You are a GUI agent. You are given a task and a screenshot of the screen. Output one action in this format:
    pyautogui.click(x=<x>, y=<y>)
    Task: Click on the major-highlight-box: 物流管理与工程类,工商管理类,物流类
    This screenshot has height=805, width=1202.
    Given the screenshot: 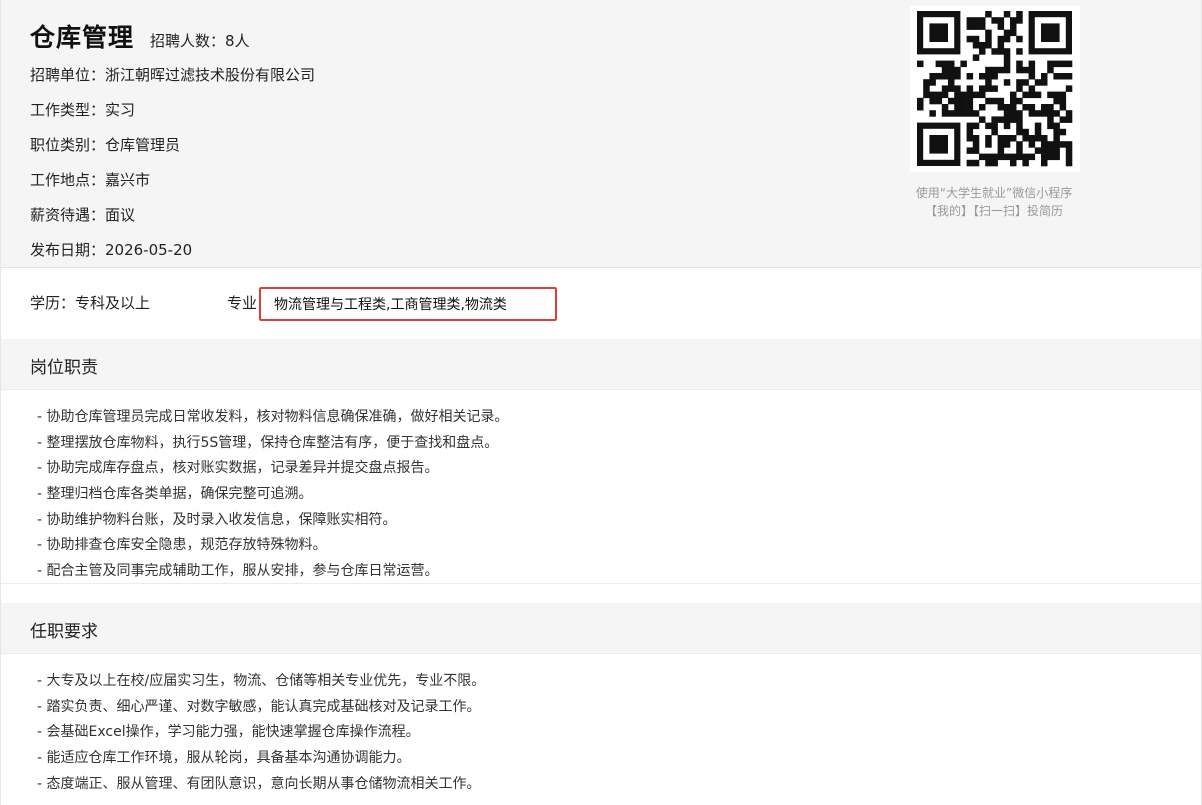 What is the action you would take?
    pyautogui.click(x=408, y=304)
    